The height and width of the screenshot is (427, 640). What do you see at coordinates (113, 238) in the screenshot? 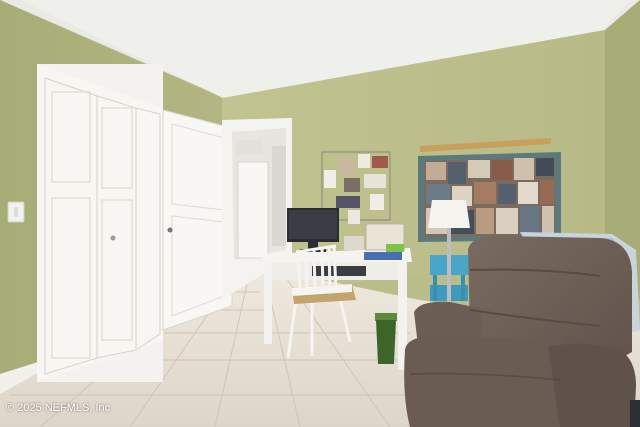
I see `closet-knob` at bounding box center [113, 238].